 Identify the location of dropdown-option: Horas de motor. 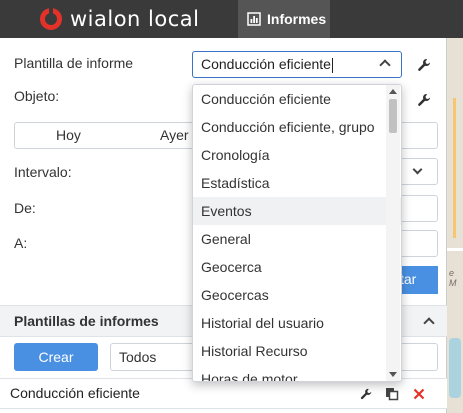
(297, 373).